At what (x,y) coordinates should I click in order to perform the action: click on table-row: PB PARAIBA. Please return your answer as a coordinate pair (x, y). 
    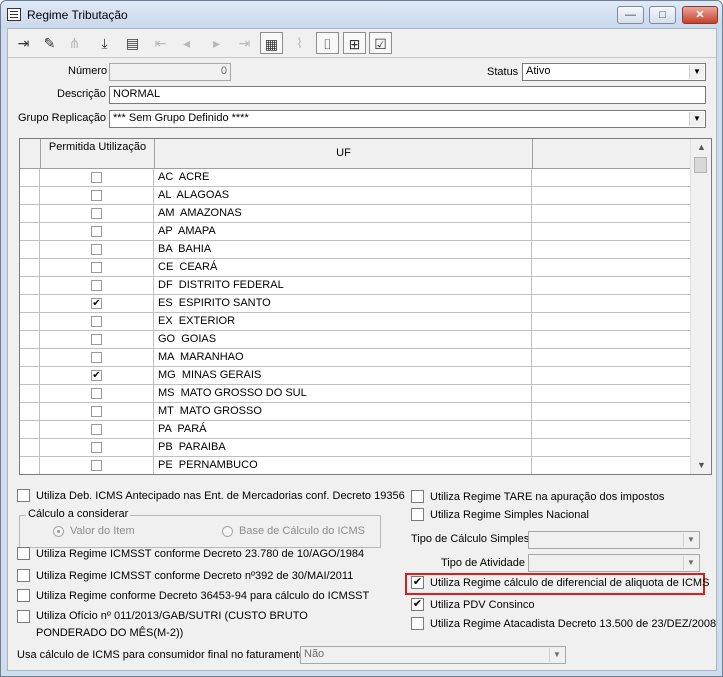
    Looking at the image, I should click on (355, 448).